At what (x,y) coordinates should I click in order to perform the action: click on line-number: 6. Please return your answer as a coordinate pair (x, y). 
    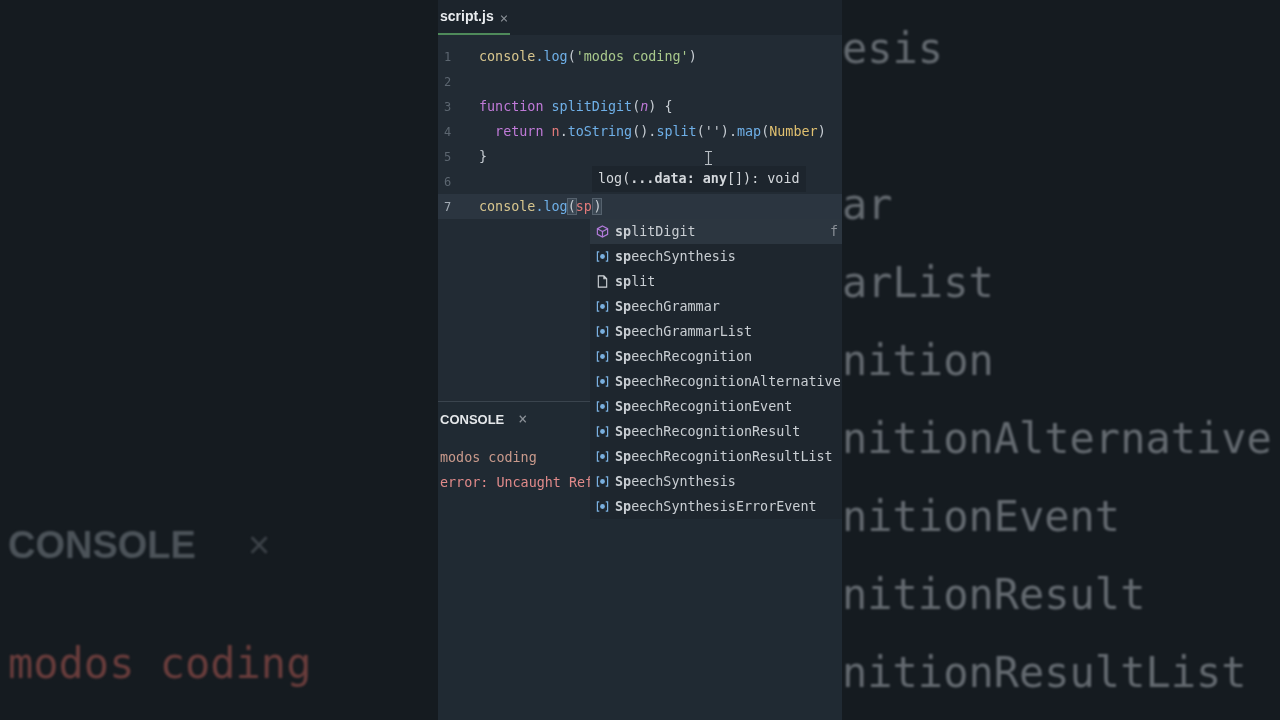
    Looking at the image, I should click on (448, 181).